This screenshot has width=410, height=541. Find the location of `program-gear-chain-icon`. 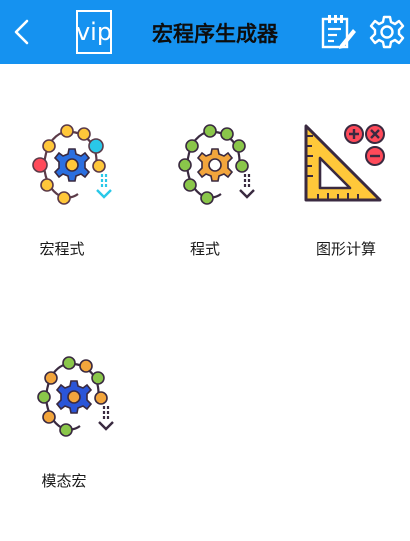

program-gear-chain-icon is located at coordinates (216, 164).